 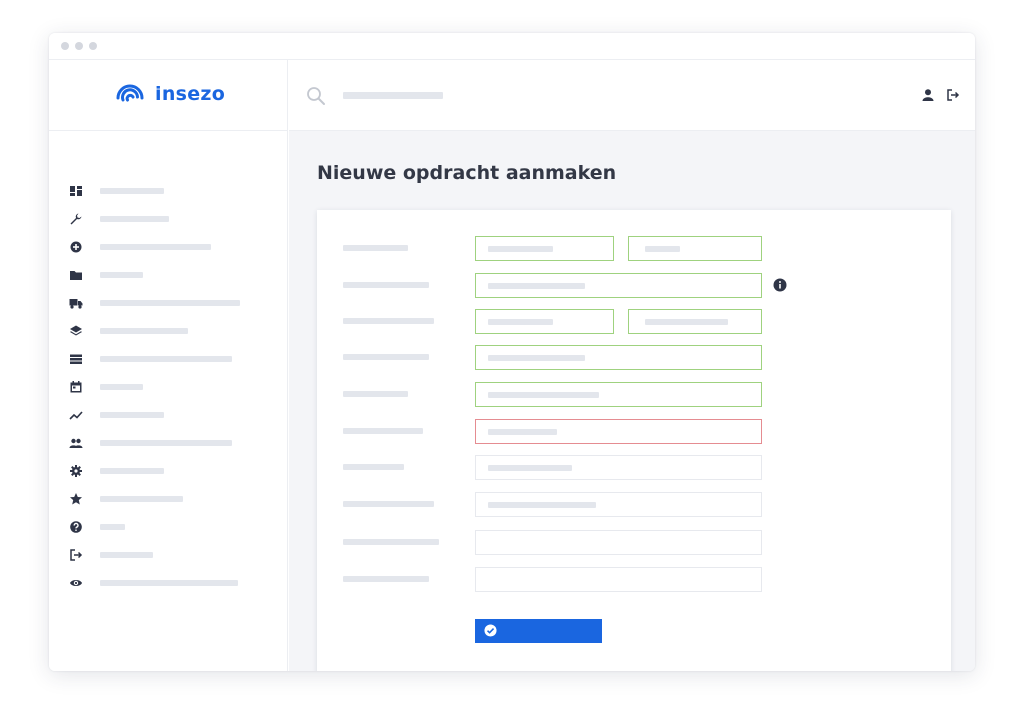 What do you see at coordinates (168, 471) in the screenshot?
I see `sidebar-item-settings` at bounding box center [168, 471].